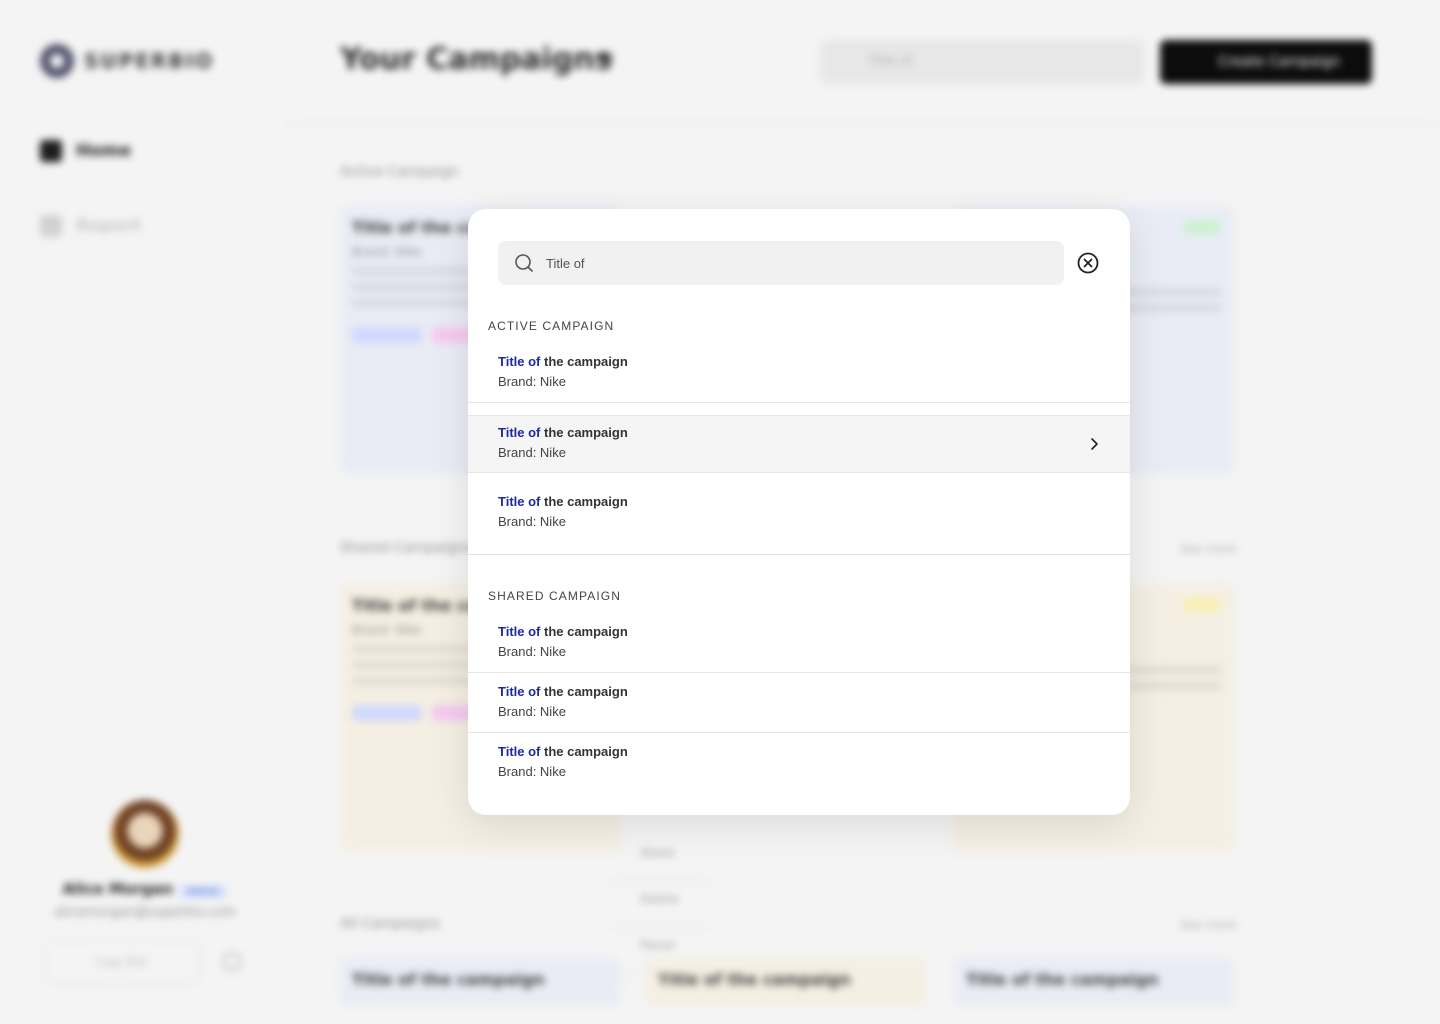 This screenshot has height=1024, width=1440. I want to click on section-shared-label: Shared Campaigns, so click(406, 548).